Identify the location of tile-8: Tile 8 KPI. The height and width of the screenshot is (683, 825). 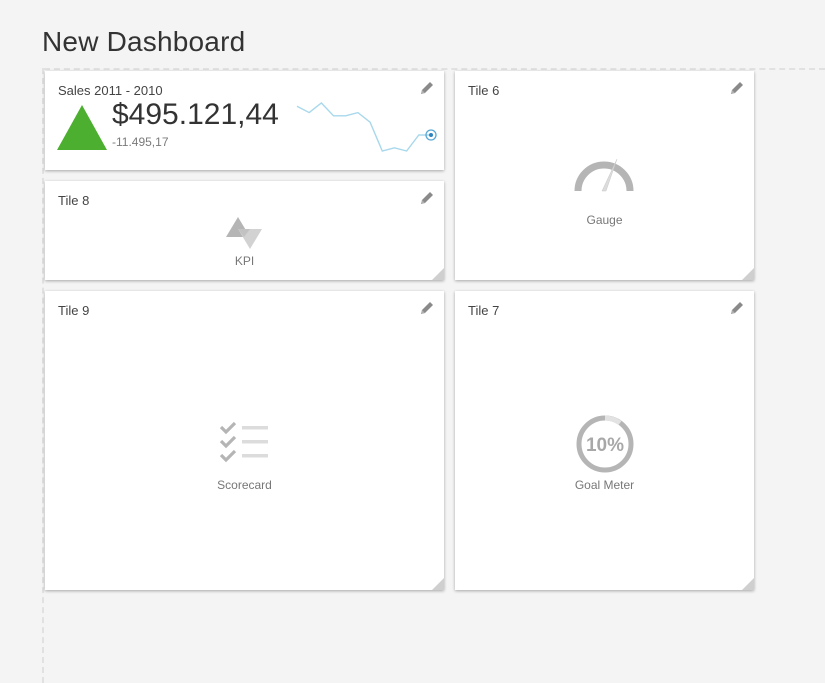
(244, 230).